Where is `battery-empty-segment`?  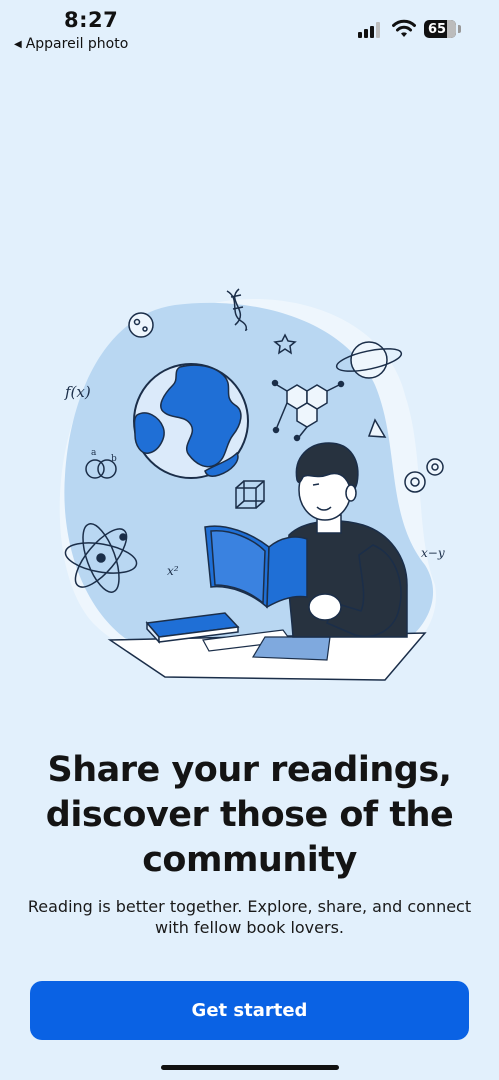
battery-empty-segment is located at coordinates (451, 29).